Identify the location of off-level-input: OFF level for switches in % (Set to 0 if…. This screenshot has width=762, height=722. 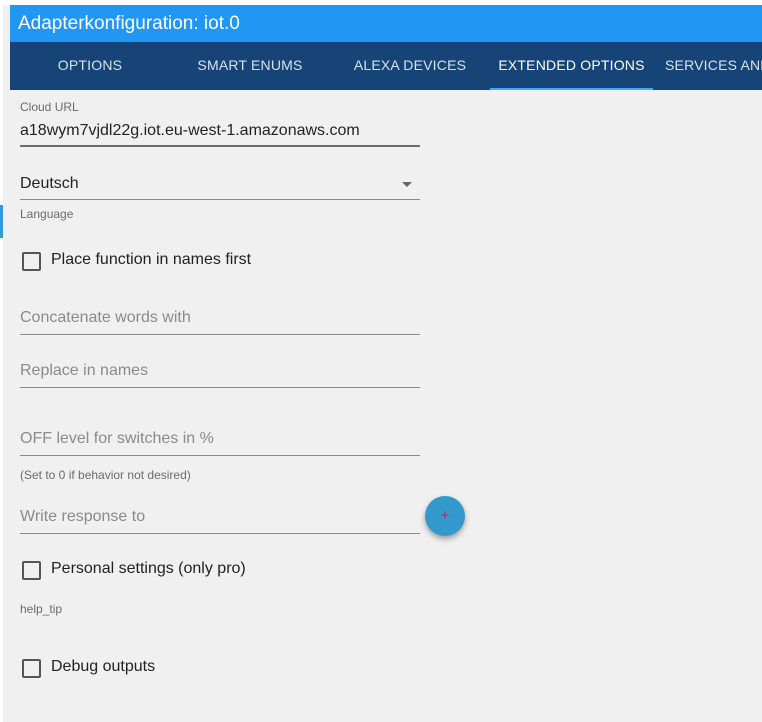
(220, 456).